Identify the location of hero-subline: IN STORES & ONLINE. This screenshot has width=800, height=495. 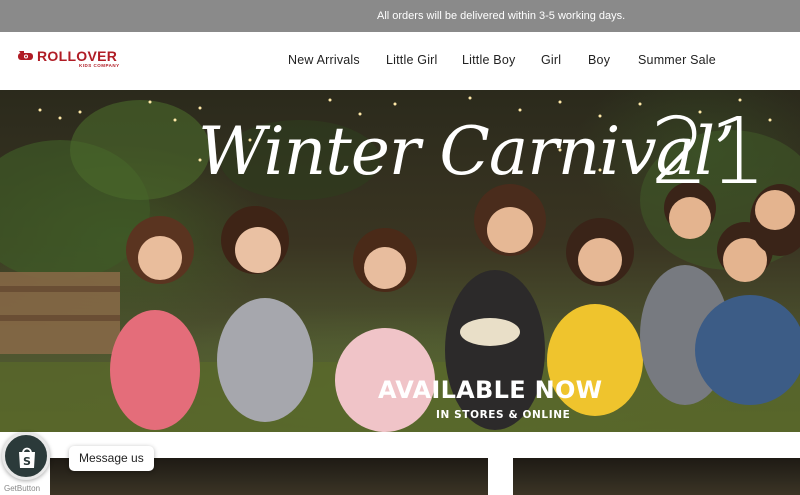
(503, 415).